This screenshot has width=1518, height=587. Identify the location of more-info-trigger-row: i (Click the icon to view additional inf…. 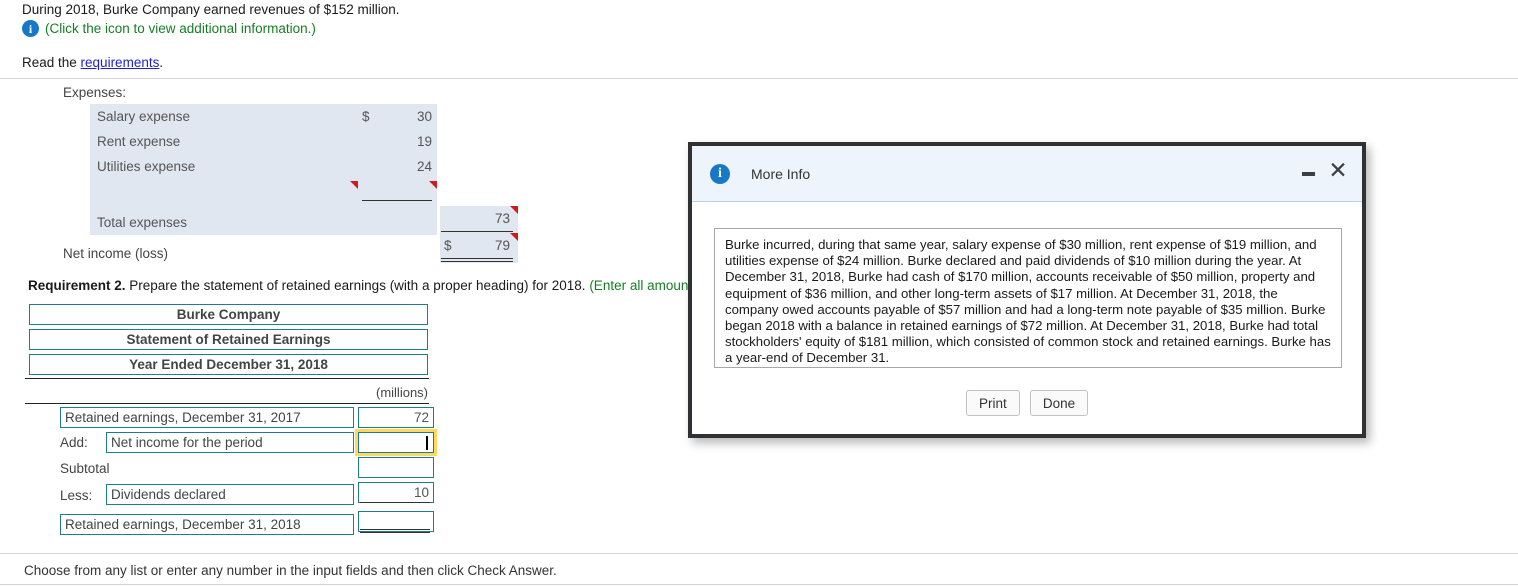
(169, 28).